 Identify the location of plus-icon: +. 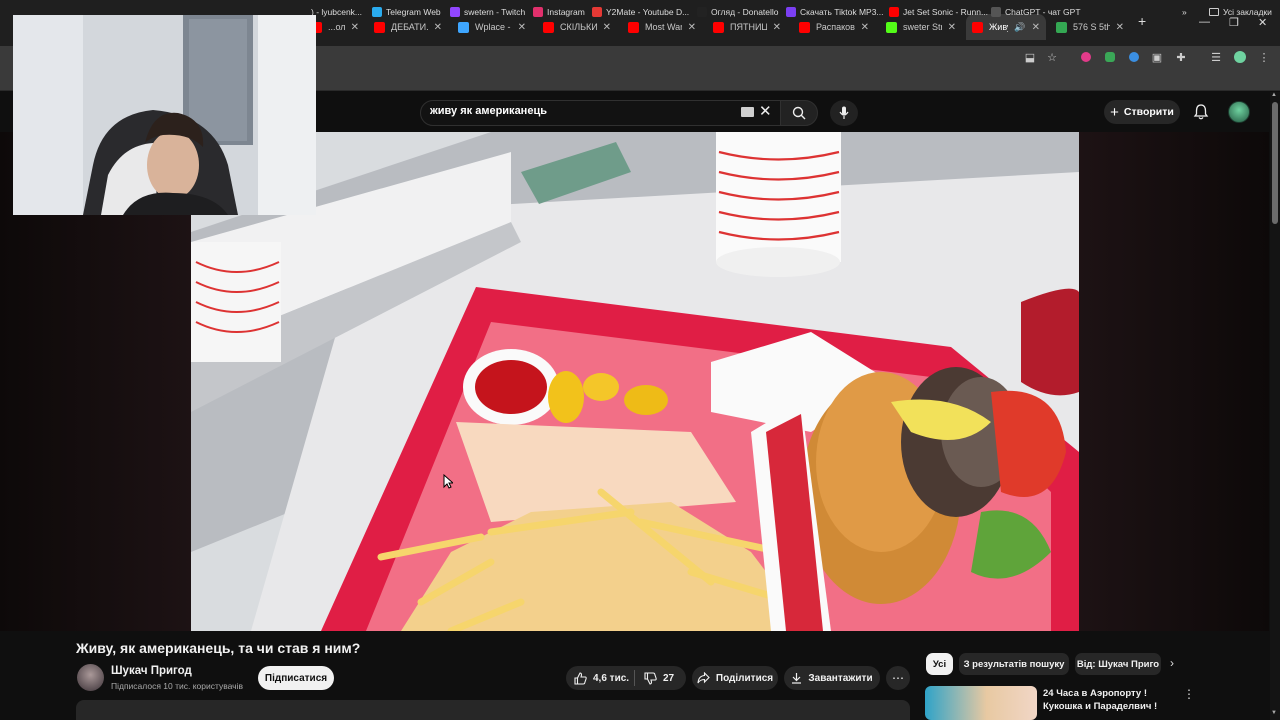
(1114, 112).